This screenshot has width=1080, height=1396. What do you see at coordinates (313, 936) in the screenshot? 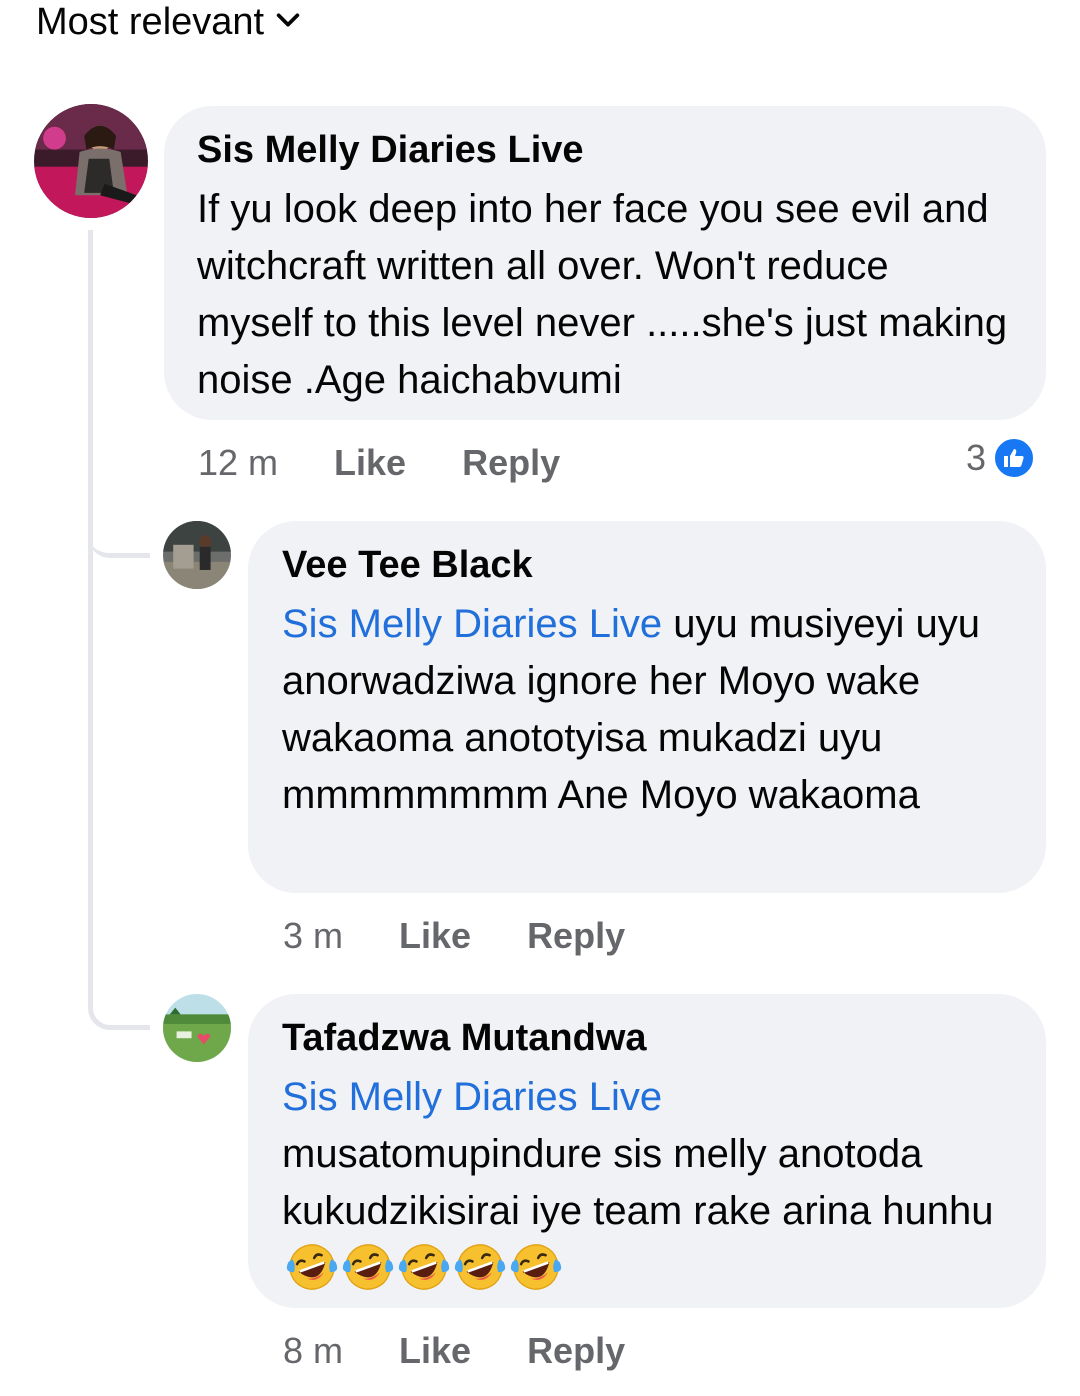
I see `comment-timestamp: 3 m` at bounding box center [313, 936].